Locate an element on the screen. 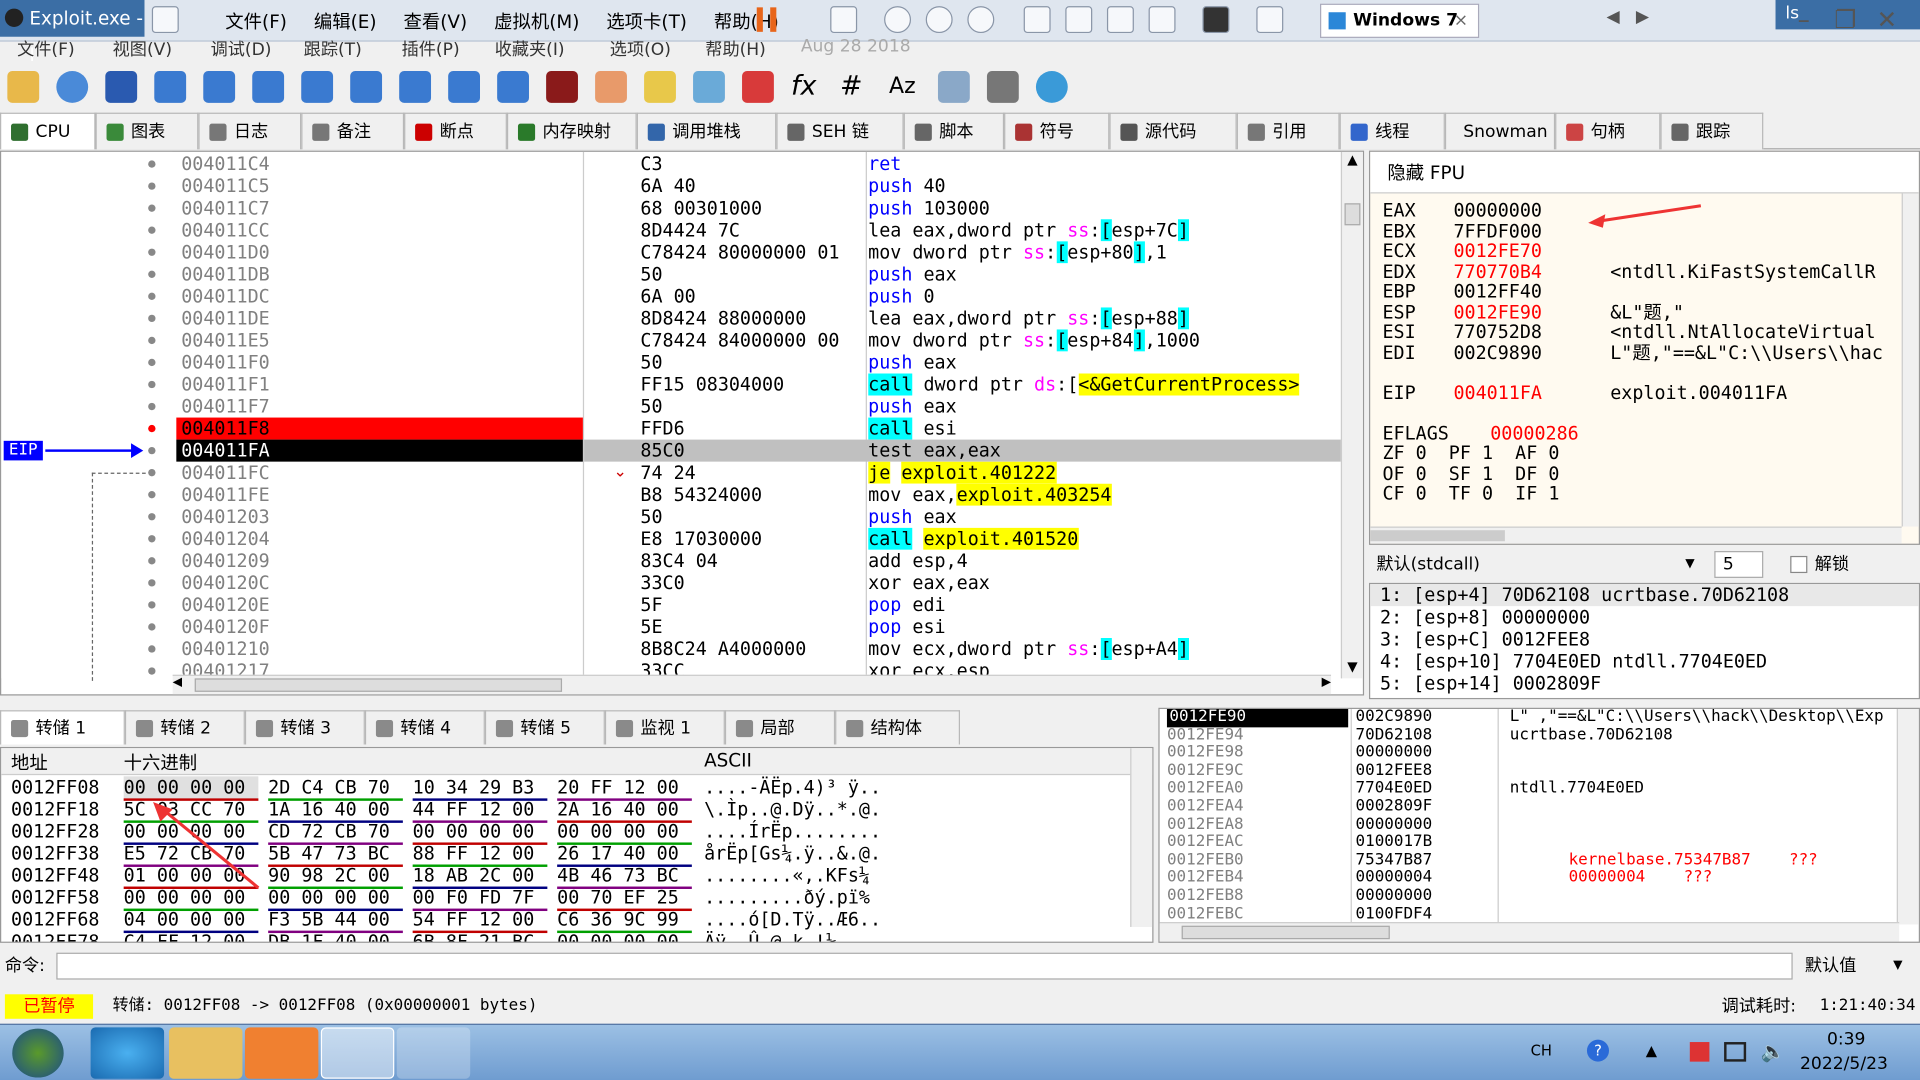 This screenshot has height=1080, width=1920. run-to-user-code-icon is located at coordinates (513, 87).